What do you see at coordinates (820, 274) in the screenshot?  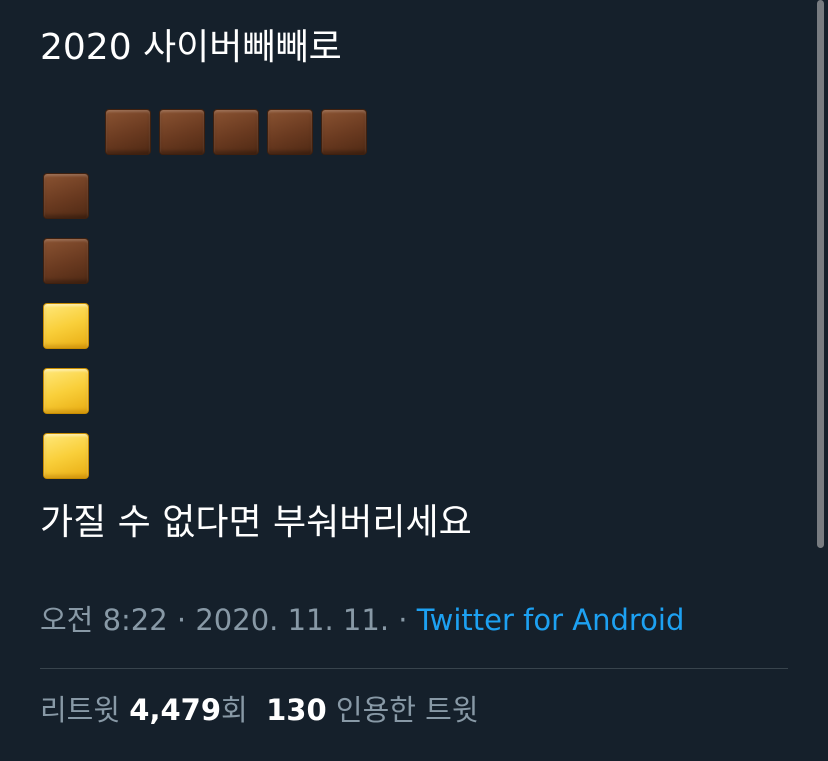 I see `scrollbar` at bounding box center [820, 274].